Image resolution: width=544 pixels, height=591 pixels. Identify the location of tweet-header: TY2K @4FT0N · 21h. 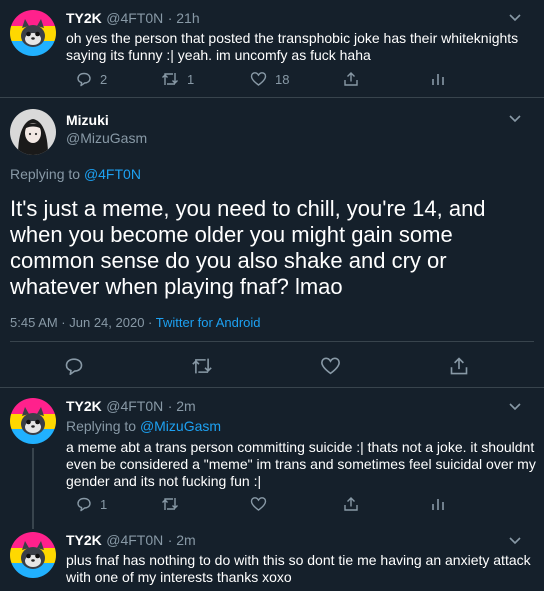
(133, 19).